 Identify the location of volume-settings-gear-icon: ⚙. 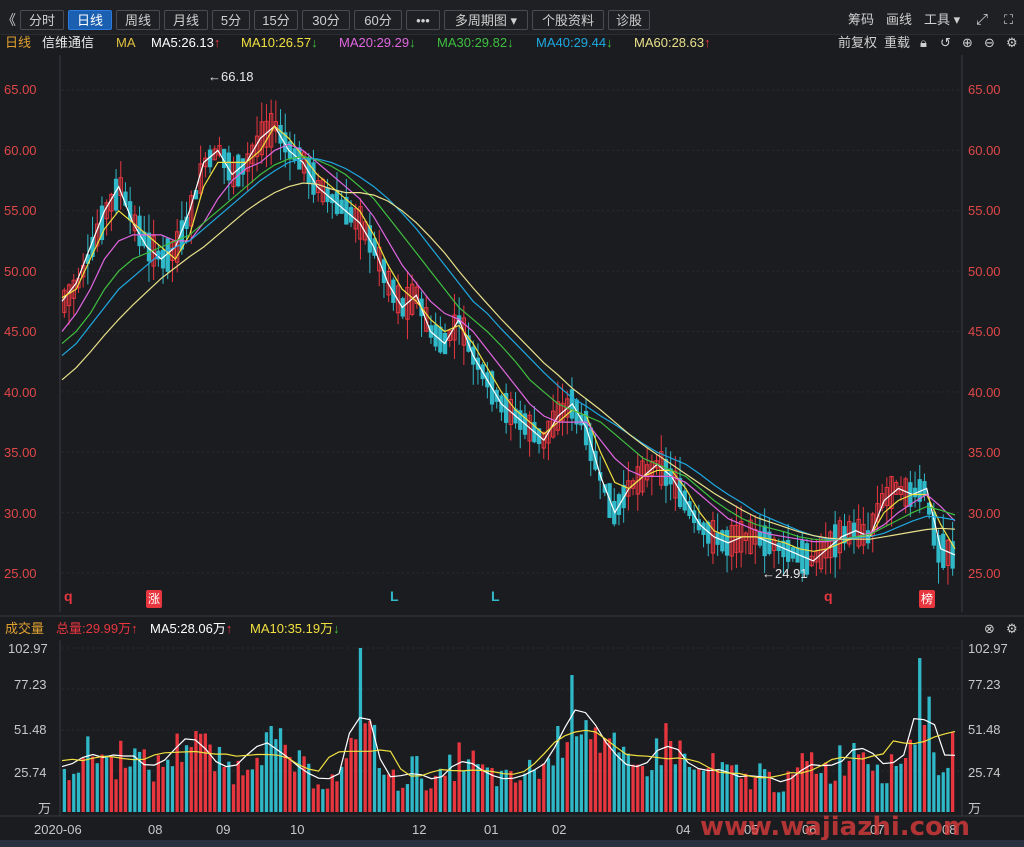
(1012, 629).